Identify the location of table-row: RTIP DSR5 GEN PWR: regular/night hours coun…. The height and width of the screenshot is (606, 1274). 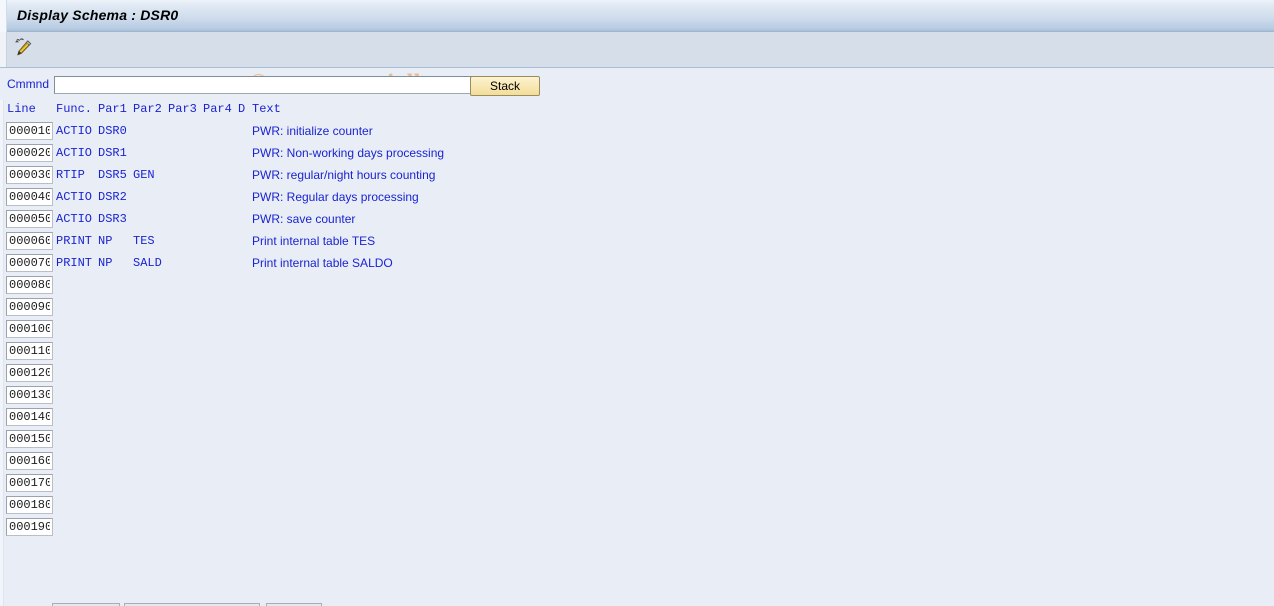
(637, 176).